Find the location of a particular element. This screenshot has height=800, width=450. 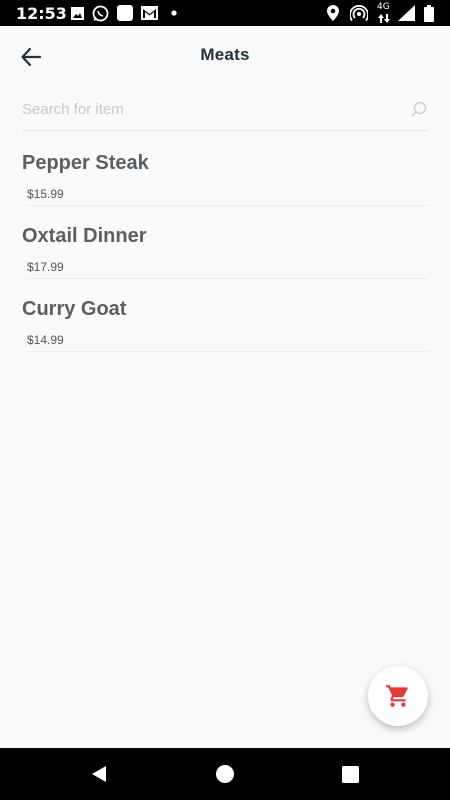

nav-home-button is located at coordinates (225, 774).